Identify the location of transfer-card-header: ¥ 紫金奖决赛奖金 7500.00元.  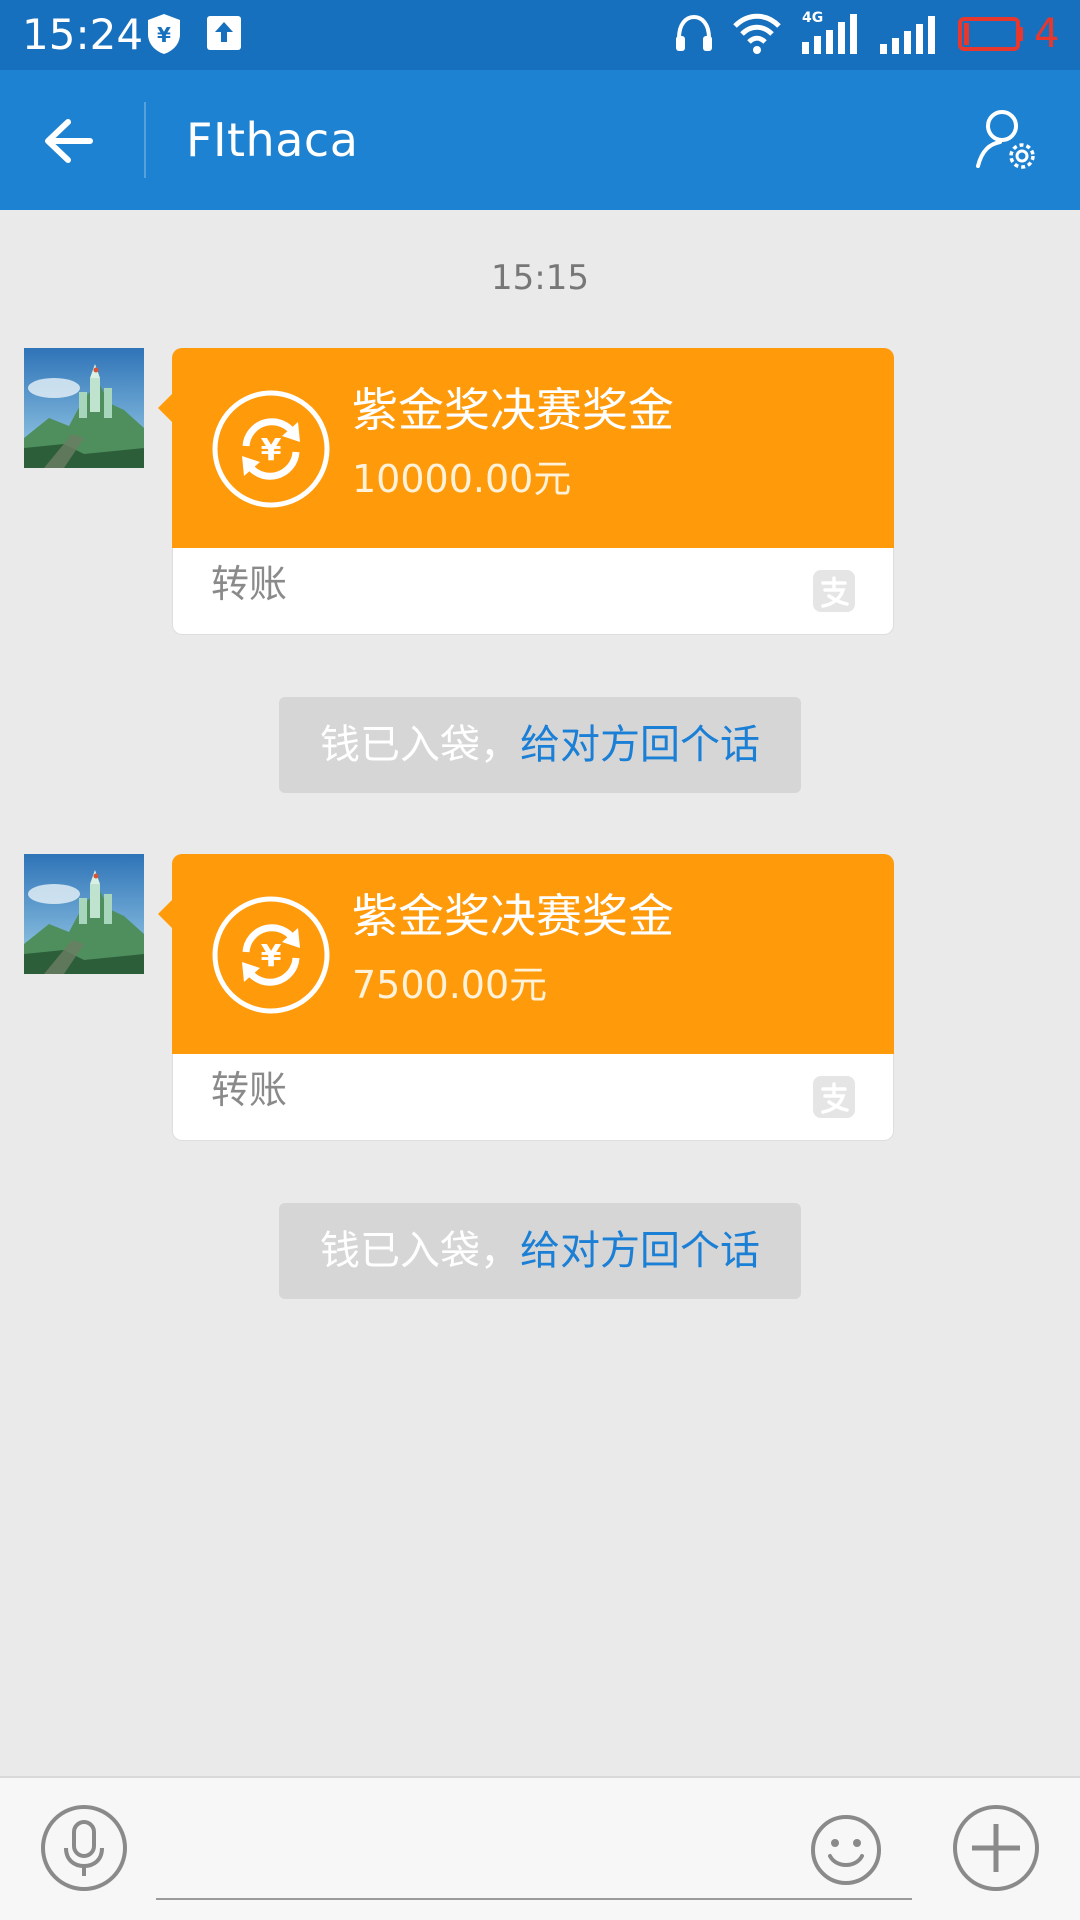
(526, 954).